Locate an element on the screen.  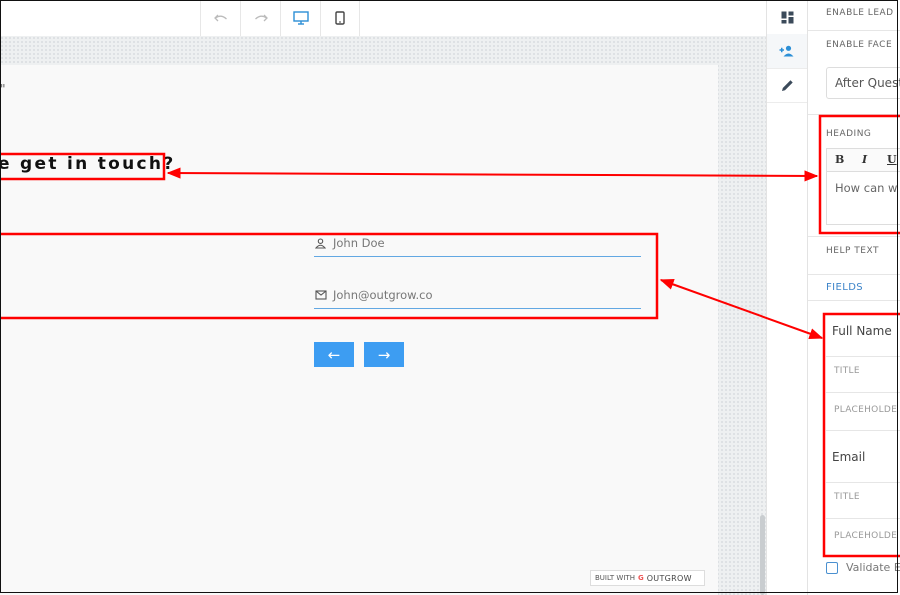
canvas-scrollbar is located at coordinates (762, 555).